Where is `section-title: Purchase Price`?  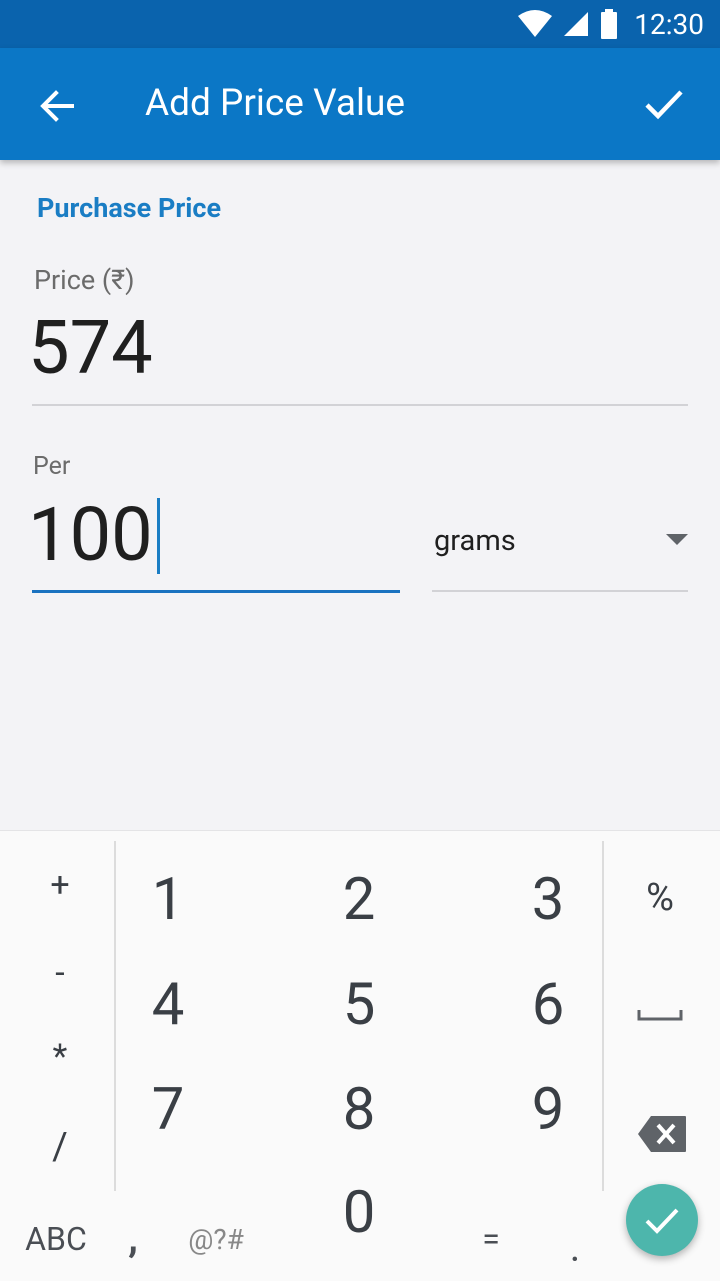 section-title: Purchase Price is located at coordinates (129, 208).